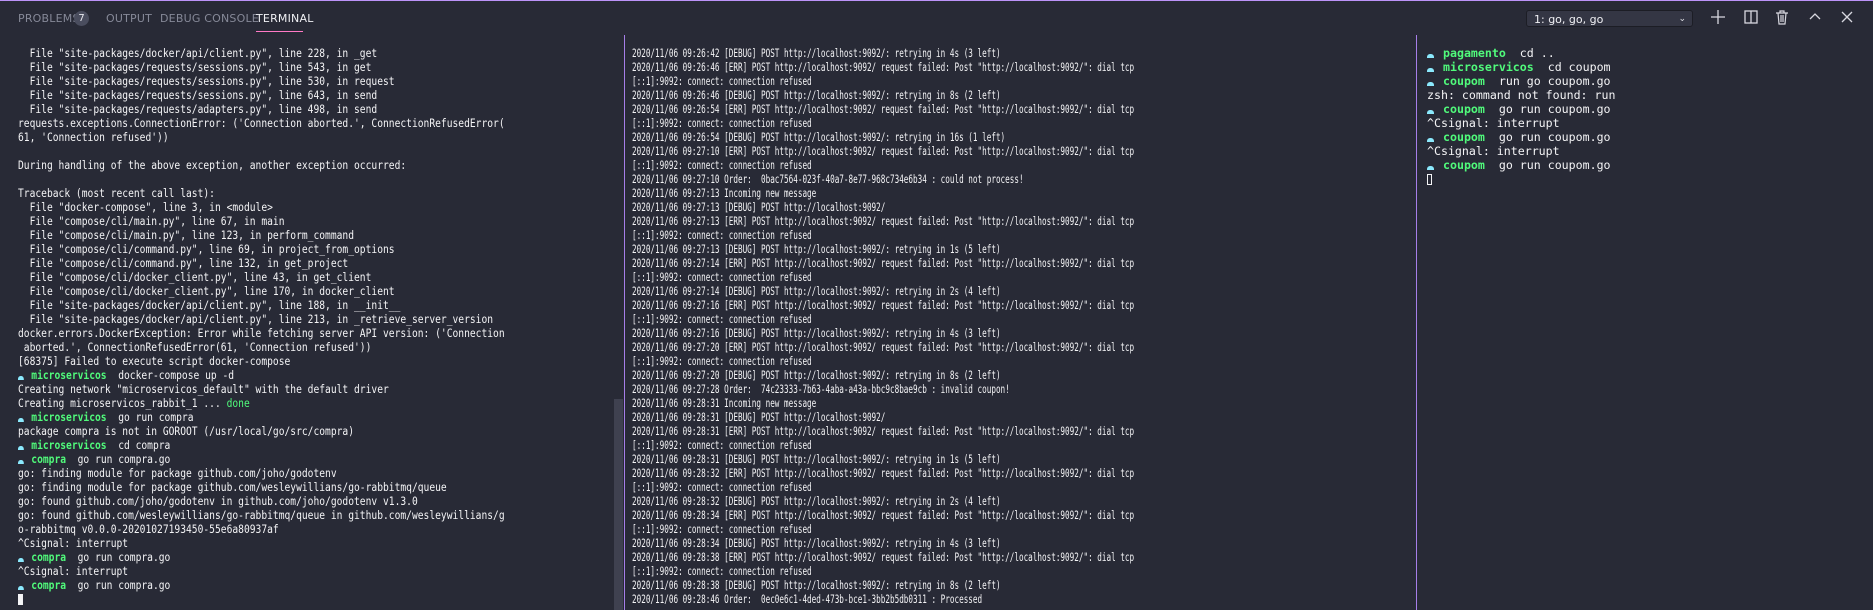 Image resolution: width=1873 pixels, height=610 pixels. Describe the element at coordinates (1537, 53) in the screenshot. I see `prompt-command: cd ..` at that location.